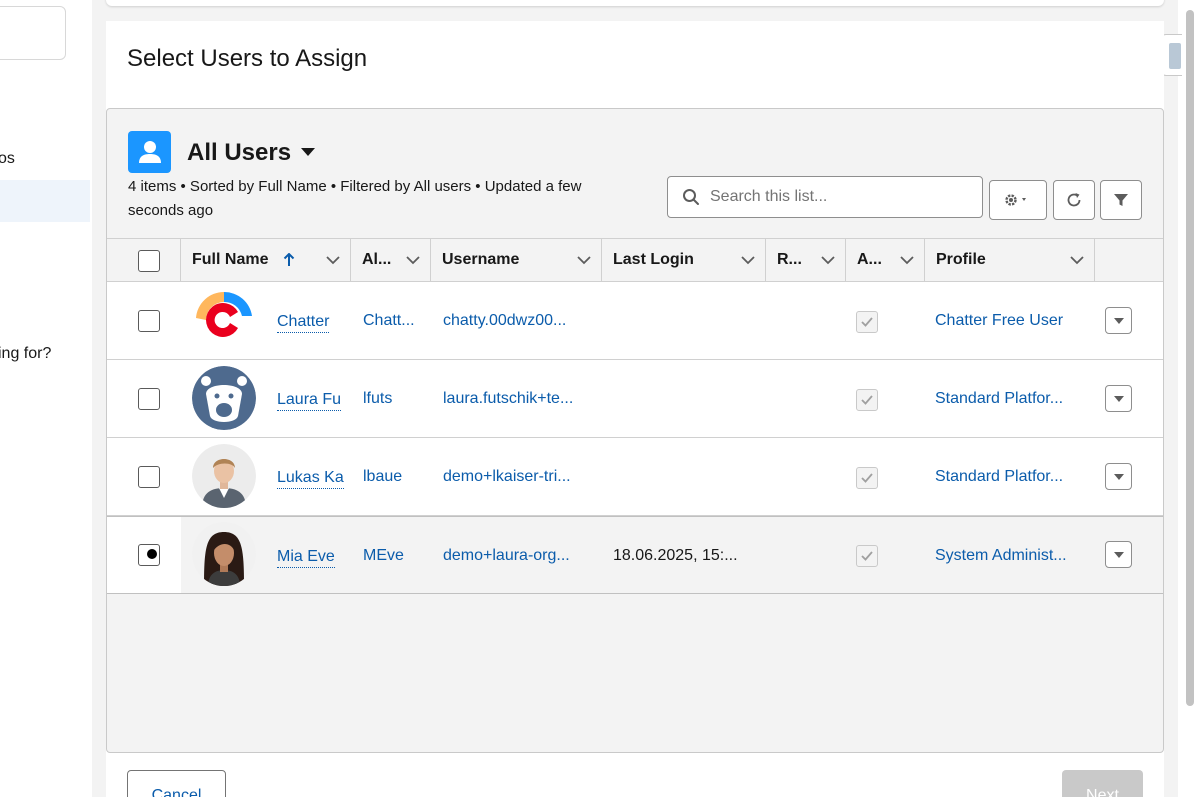 Image resolution: width=1200 pixels, height=797 pixels. Describe the element at coordinates (309, 401) in the screenshot. I see `user-name-link: Laura Fu` at that location.